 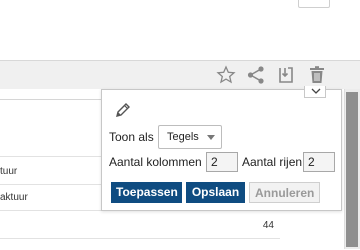 What do you see at coordinates (155, 162) in the screenshot?
I see `columns-label: Aantal kolommen` at bounding box center [155, 162].